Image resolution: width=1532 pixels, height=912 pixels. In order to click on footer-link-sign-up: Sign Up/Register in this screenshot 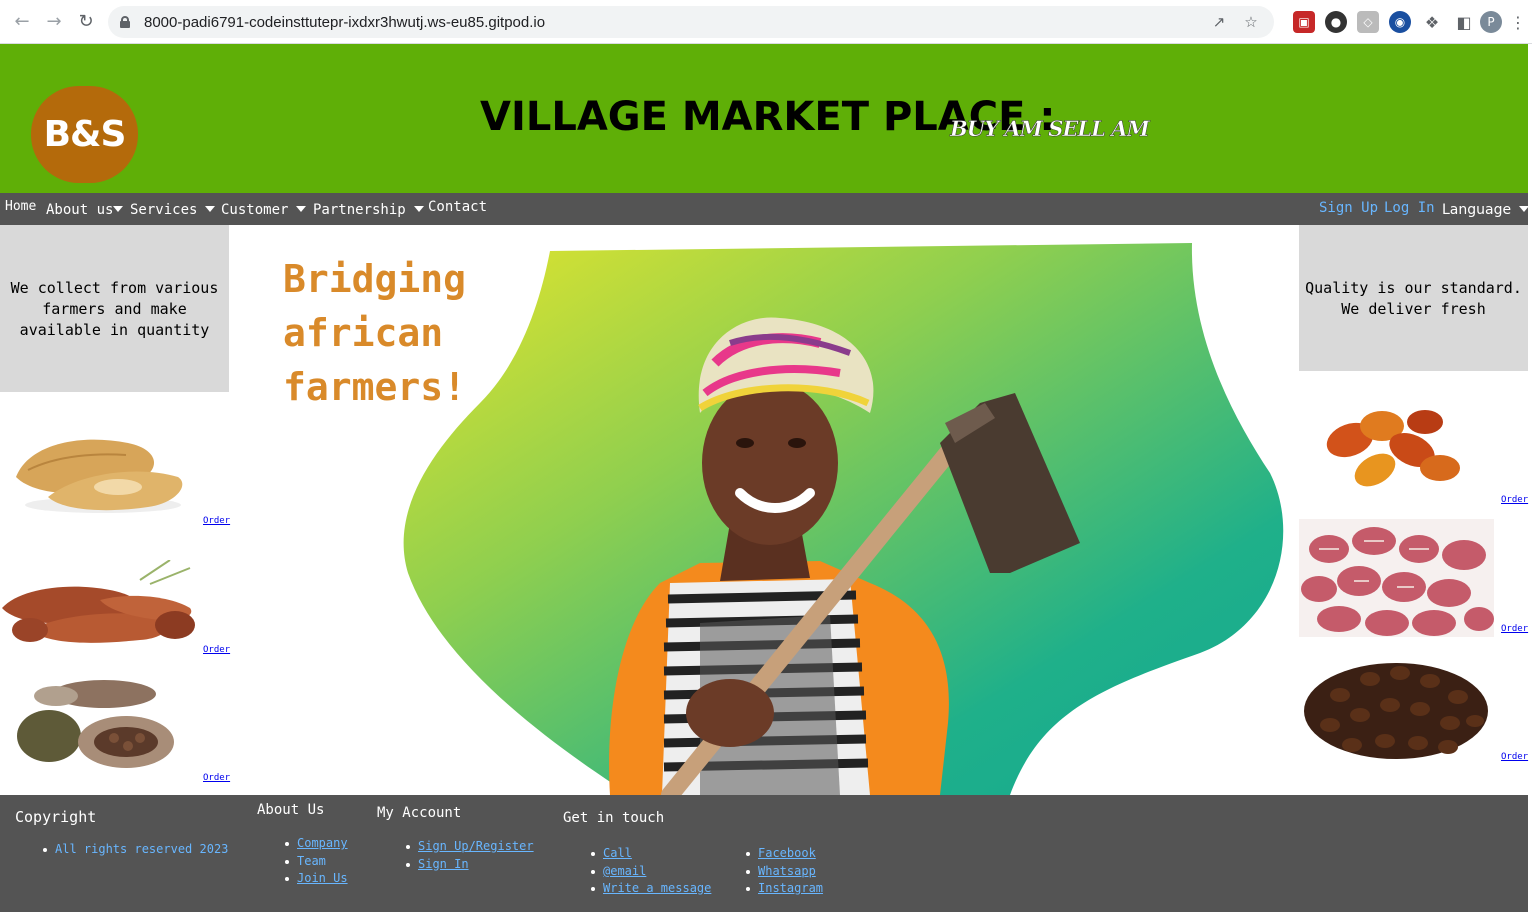, I will do `click(476, 846)`.